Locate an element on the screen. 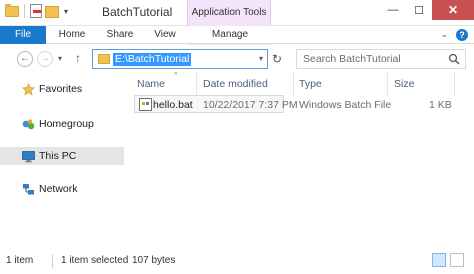 This screenshot has width=474, height=274. window-title: BatchTutorial is located at coordinates (137, 12).